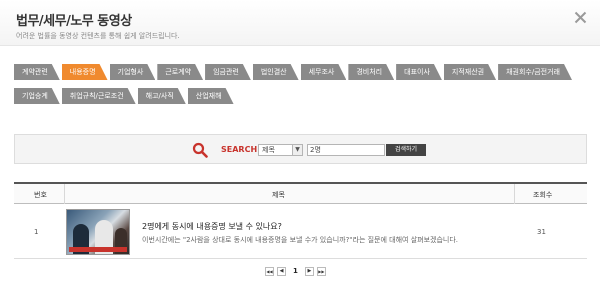 The height and width of the screenshot is (284, 600). I want to click on thumbnail-caption-bar, so click(98, 249).